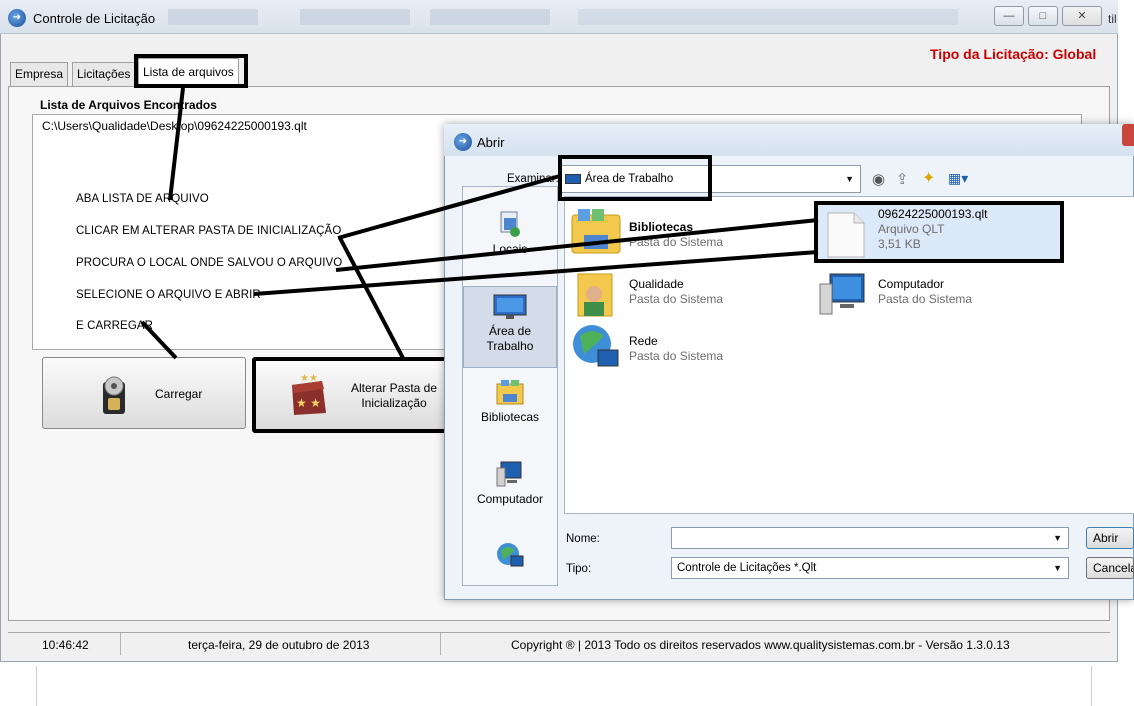 This screenshot has height=706, width=1134. Describe the element at coordinates (94, 18) in the screenshot. I see `window-title: Controle de Licitação` at that location.